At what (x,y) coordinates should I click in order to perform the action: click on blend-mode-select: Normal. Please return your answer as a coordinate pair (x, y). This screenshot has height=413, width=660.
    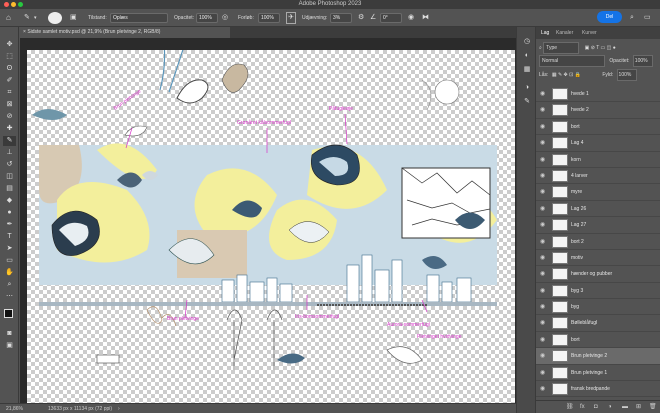
    Looking at the image, I should click on (572, 61).